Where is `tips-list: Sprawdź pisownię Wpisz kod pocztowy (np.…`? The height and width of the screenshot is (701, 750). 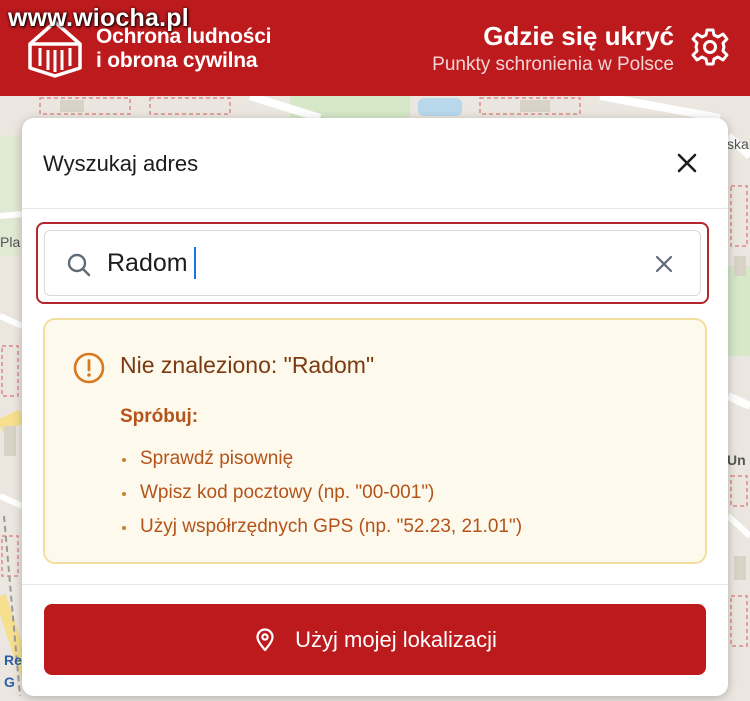
tips-list: Sprawdź pisownię Wpisz kod pocztowy (np.… is located at coordinates (321, 493).